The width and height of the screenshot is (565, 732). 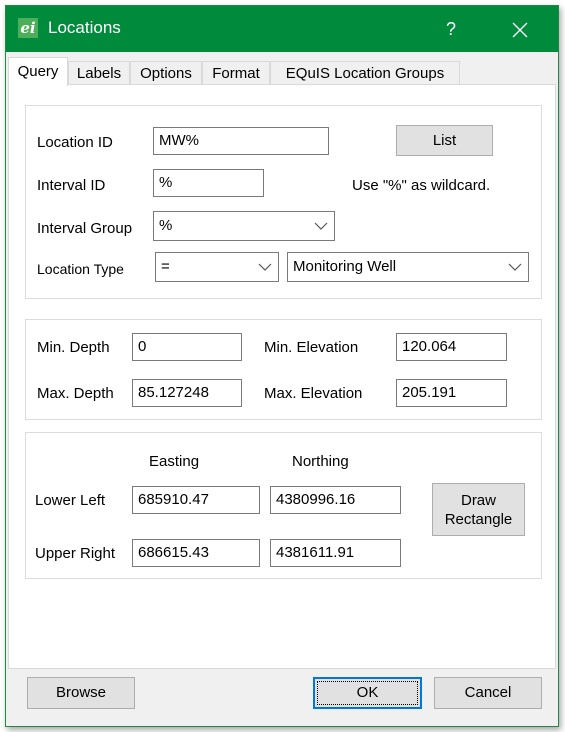 I want to click on location-type-operator-value: =, so click(x=165, y=266).